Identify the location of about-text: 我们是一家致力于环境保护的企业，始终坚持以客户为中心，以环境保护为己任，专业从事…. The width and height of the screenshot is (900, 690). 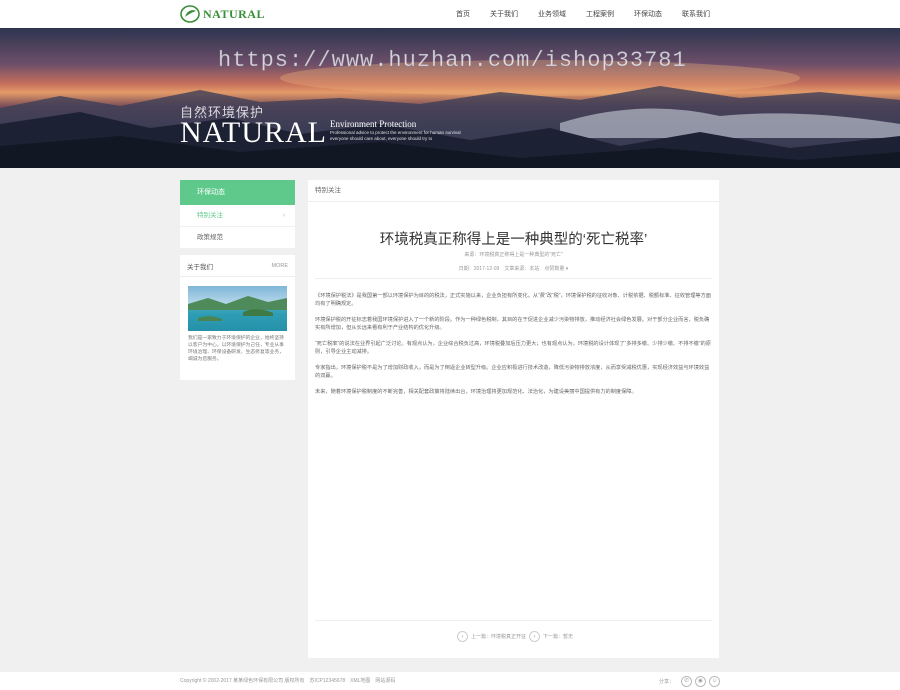
(236, 349).